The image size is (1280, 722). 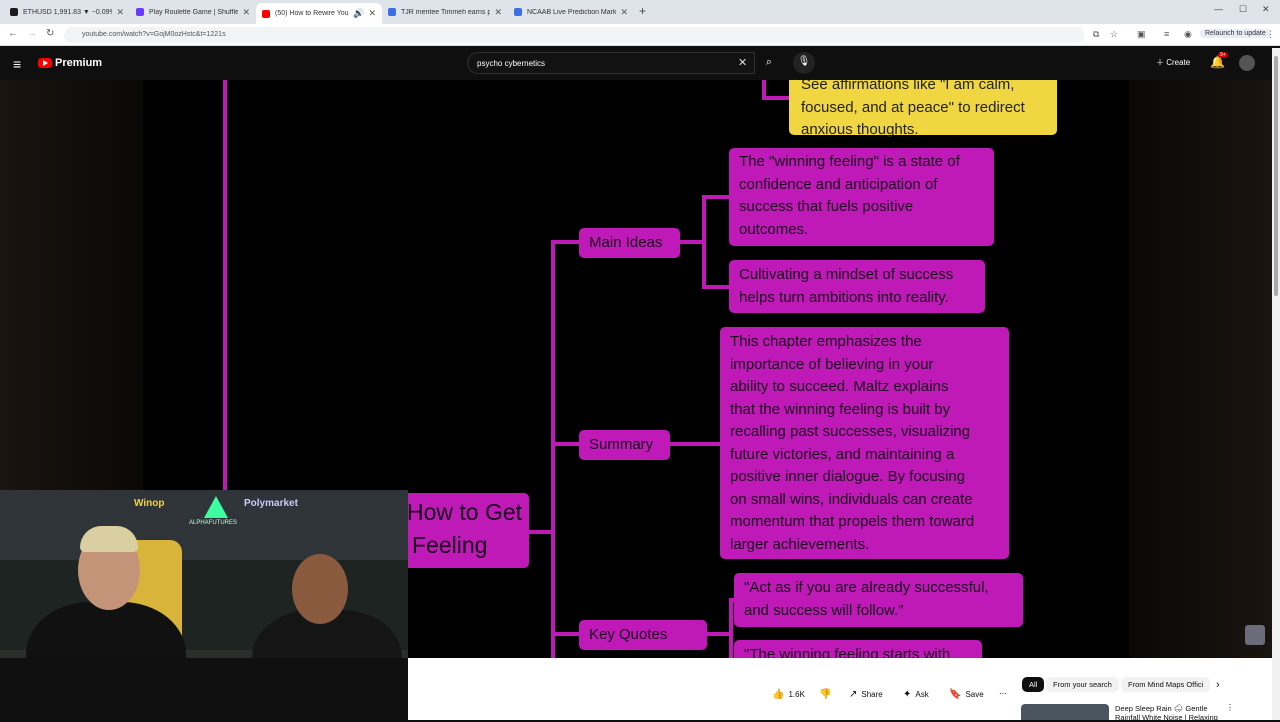 I want to click on shuffle-icon, so click(x=140, y=12).